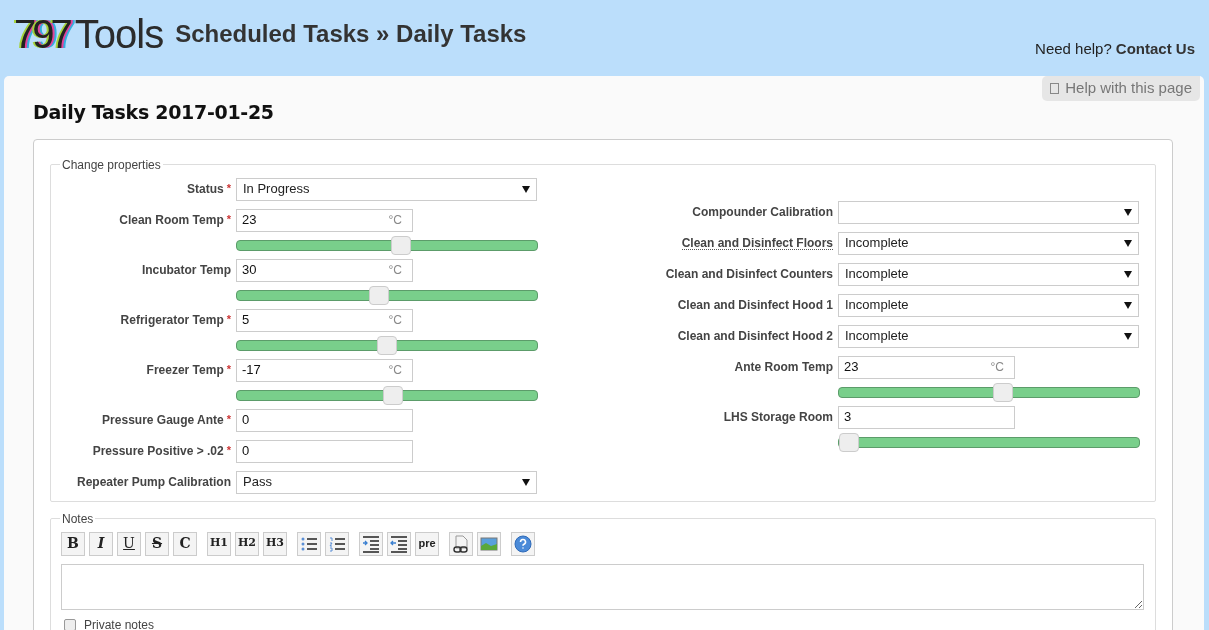 The width and height of the screenshot is (1209, 630). What do you see at coordinates (153, 482) in the screenshot?
I see `field-label: Repeater Pump Calibration` at bounding box center [153, 482].